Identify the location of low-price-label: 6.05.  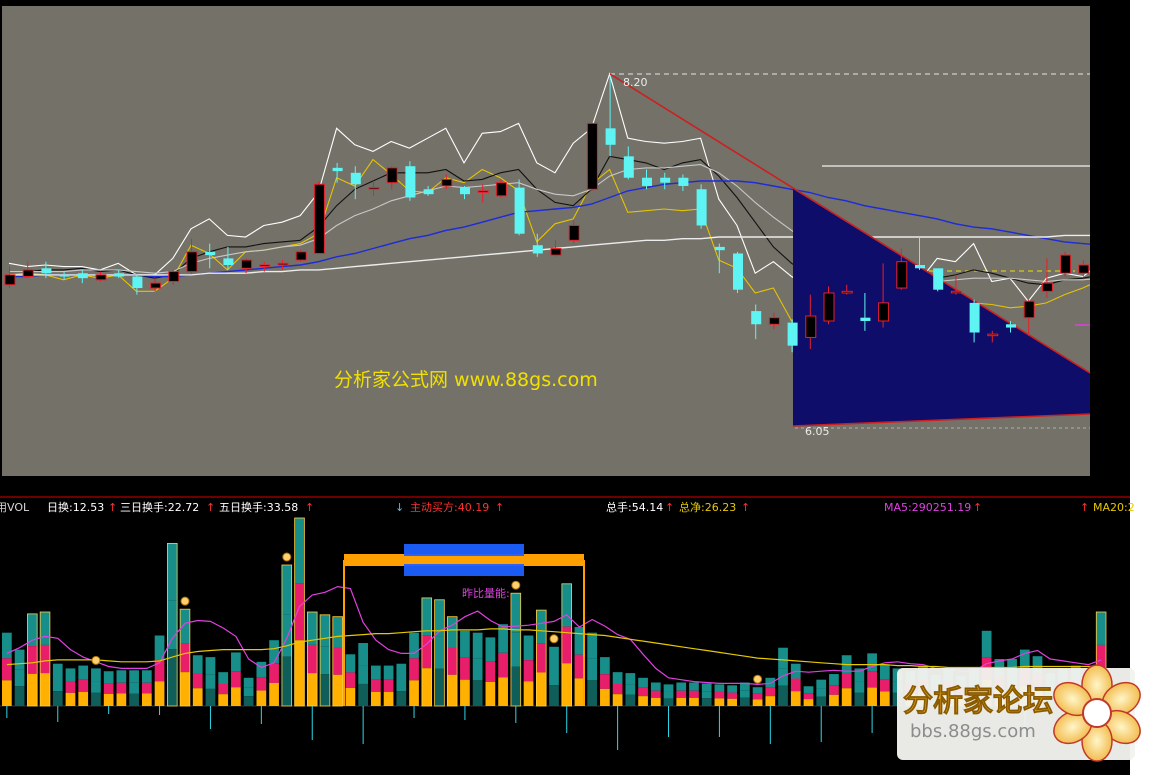
(817, 431).